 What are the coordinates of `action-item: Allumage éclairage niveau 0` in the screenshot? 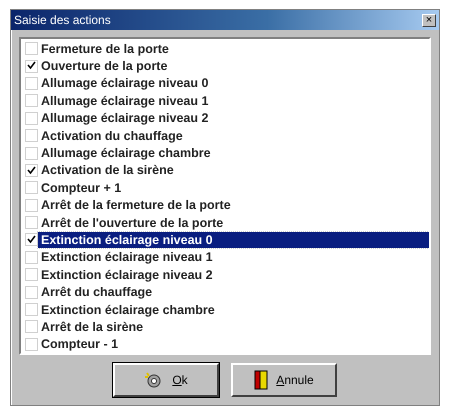 It's located at (125, 83).